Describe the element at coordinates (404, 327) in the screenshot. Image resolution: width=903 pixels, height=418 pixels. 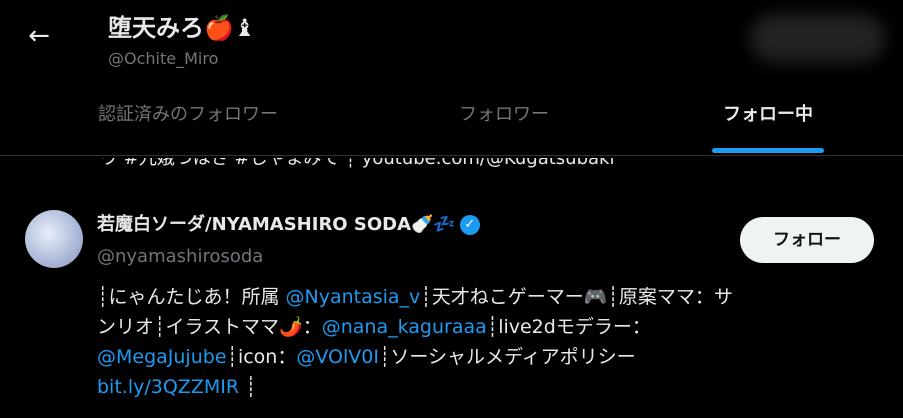
I see `bio-mention-link: @nana_kaguraaa` at that location.